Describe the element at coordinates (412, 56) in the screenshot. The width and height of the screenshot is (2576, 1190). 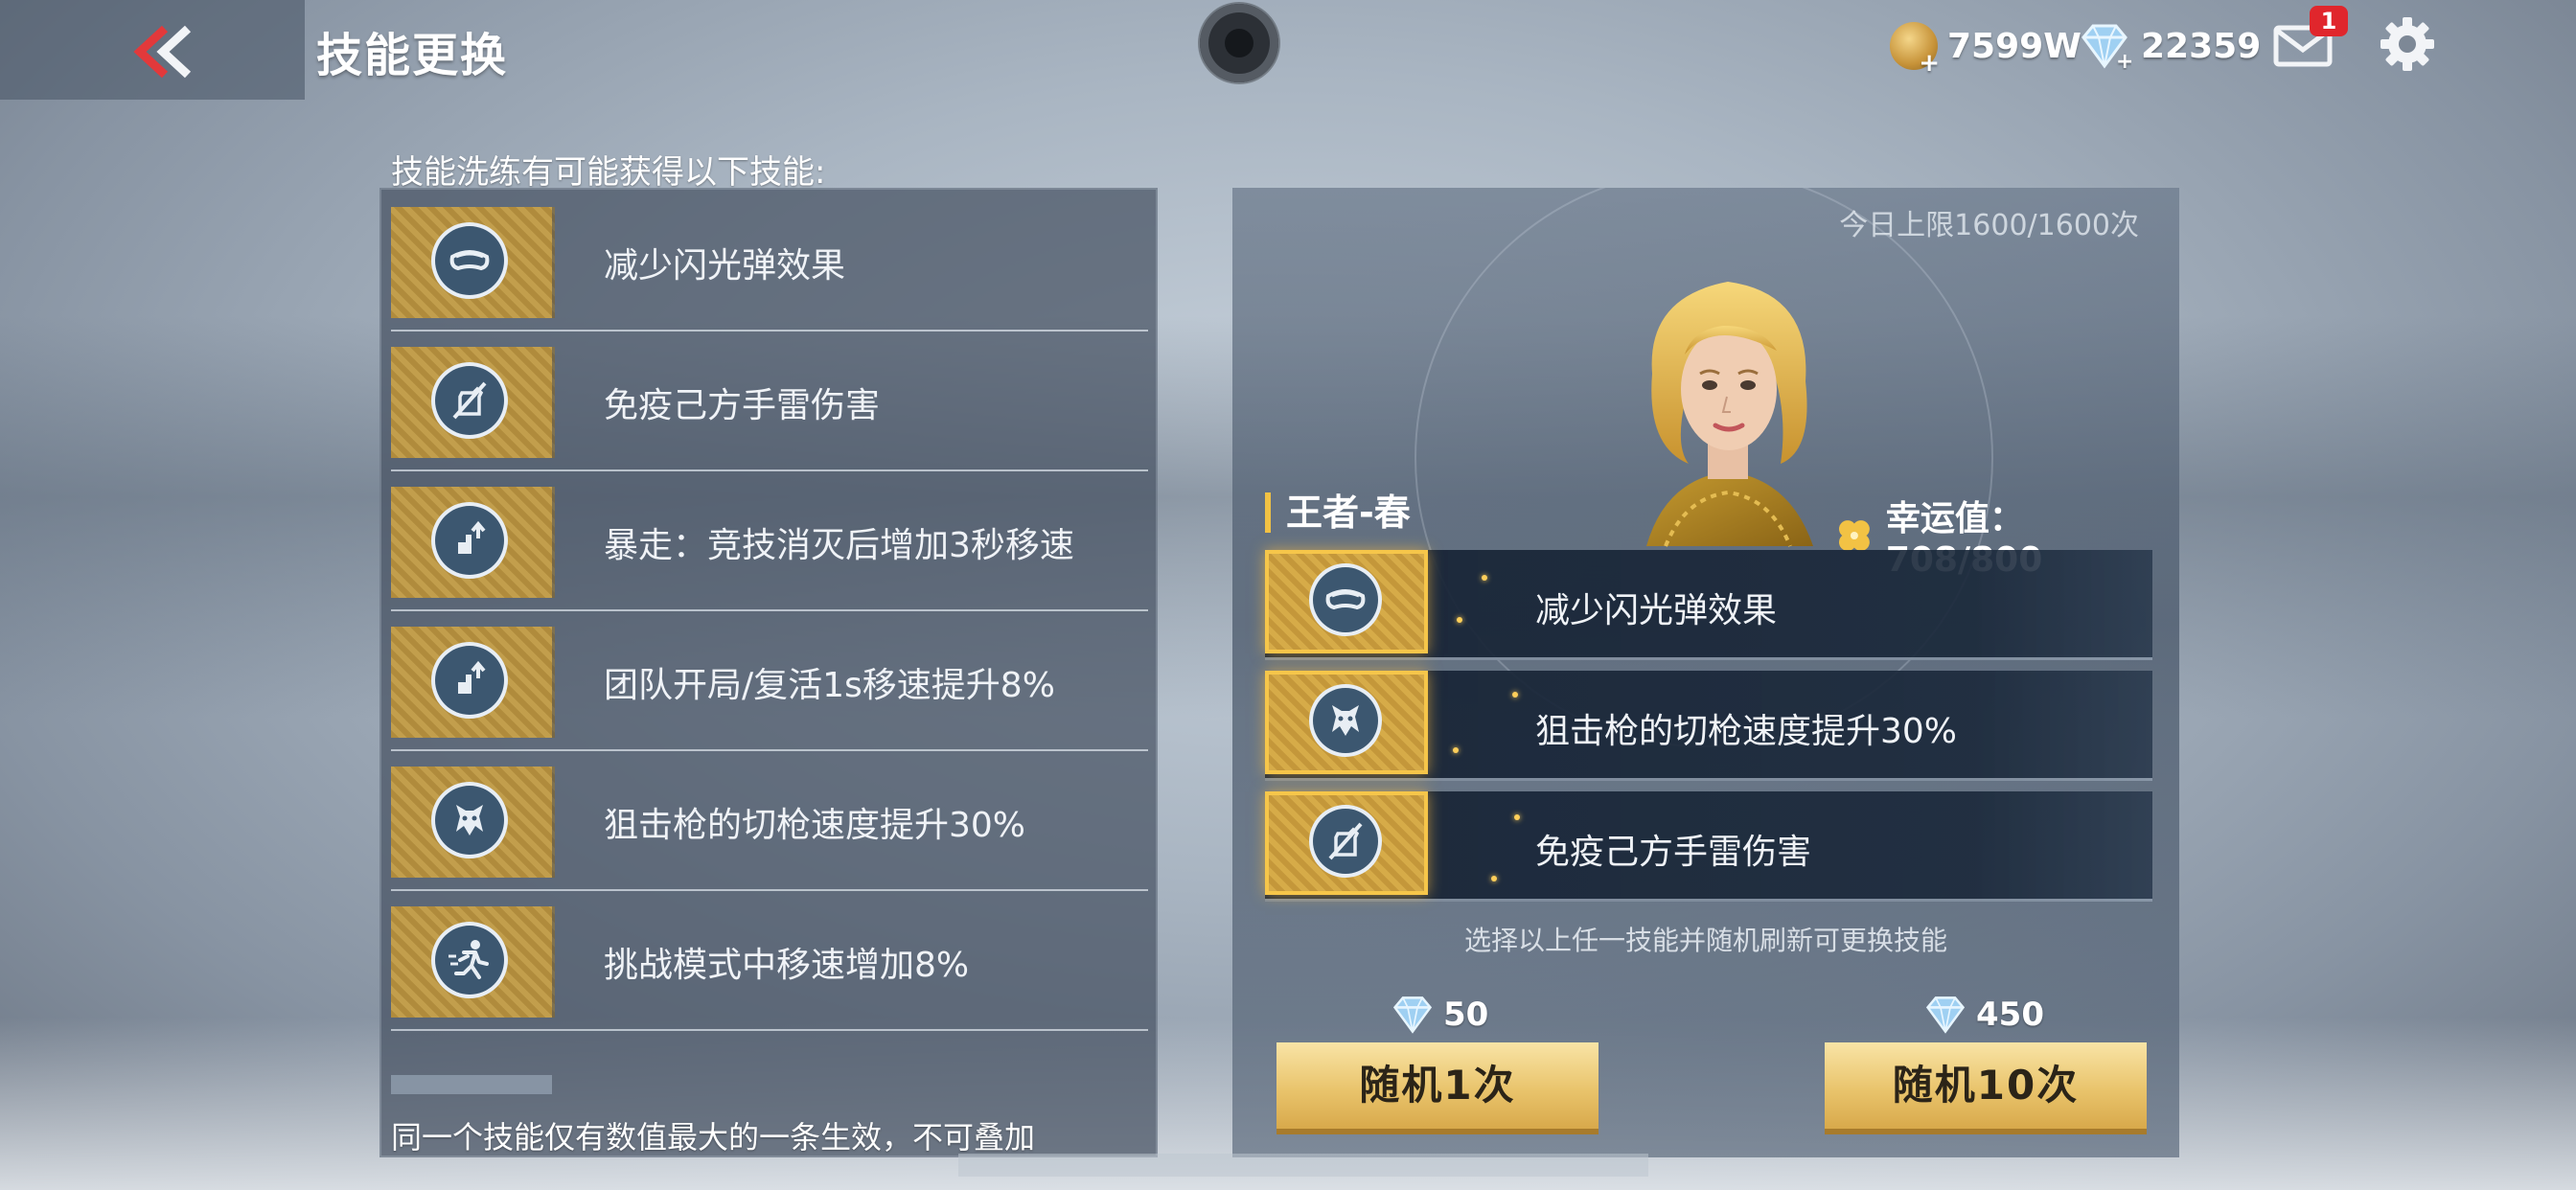
I see `page-title: 技能更换` at that location.